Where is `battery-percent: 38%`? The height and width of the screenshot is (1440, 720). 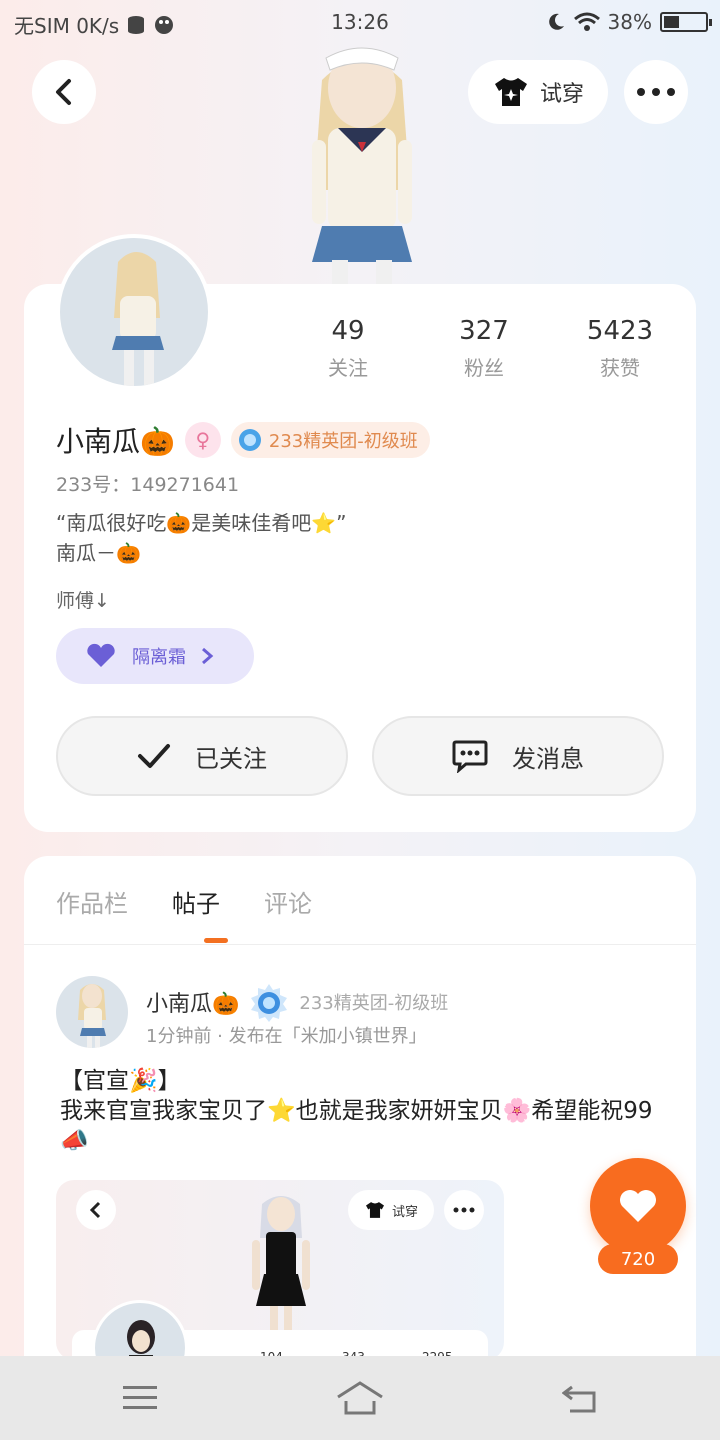
battery-percent: 38% is located at coordinates (629, 22).